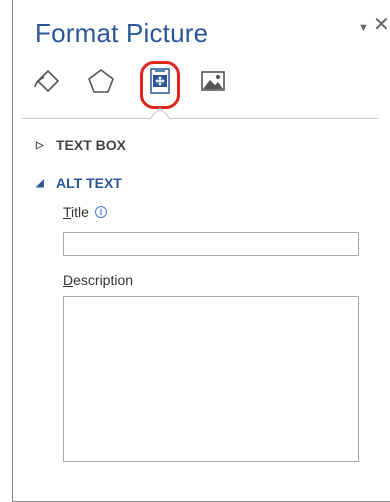  Describe the element at coordinates (381, 25) in the screenshot. I see `close-pane-button: ✕` at that location.